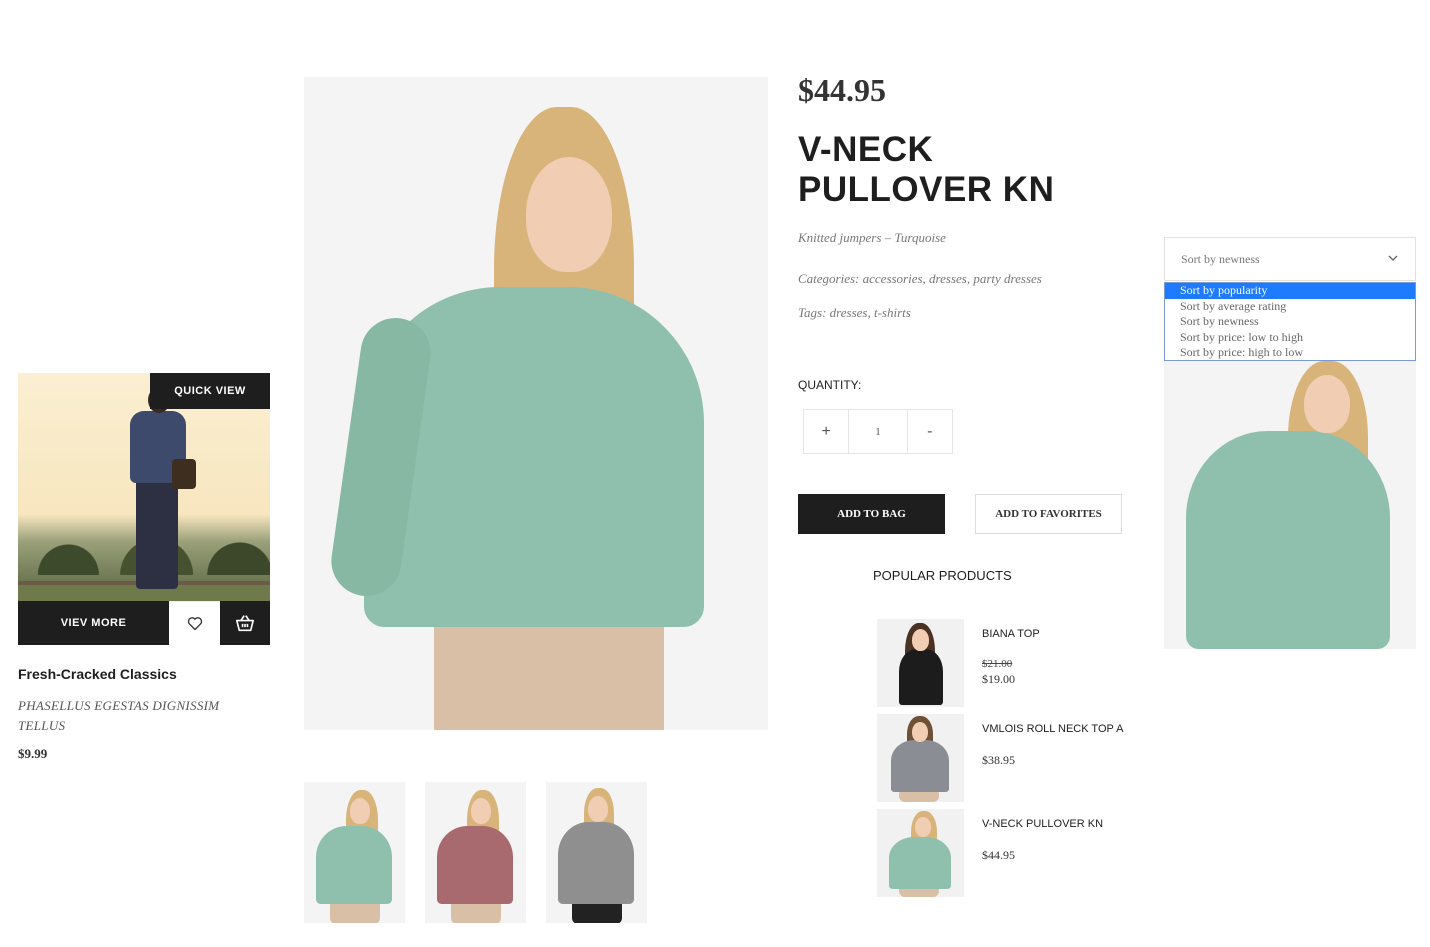 Image resolution: width=1430 pixels, height=947 pixels. I want to click on thumbnail-grey, so click(596, 852).